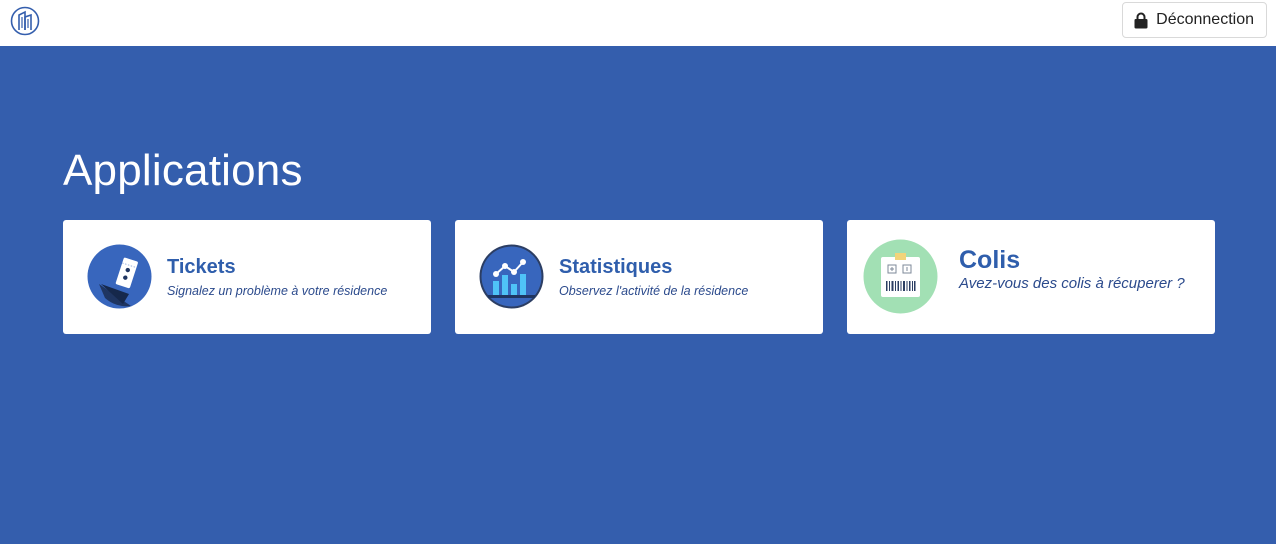 This screenshot has width=1276, height=544. What do you see at coordinates (638, 23) in the screenshot?
I see `top-navbar: Déconnection` at bounding box center [638, 23].